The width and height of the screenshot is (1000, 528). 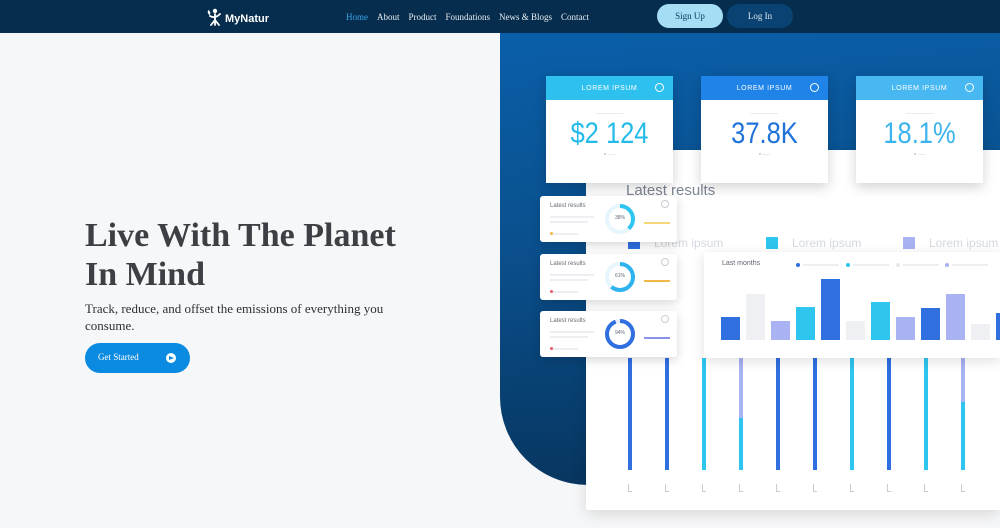 I want to click on mini-card-title: Latest results, so click(x=568, y=264).